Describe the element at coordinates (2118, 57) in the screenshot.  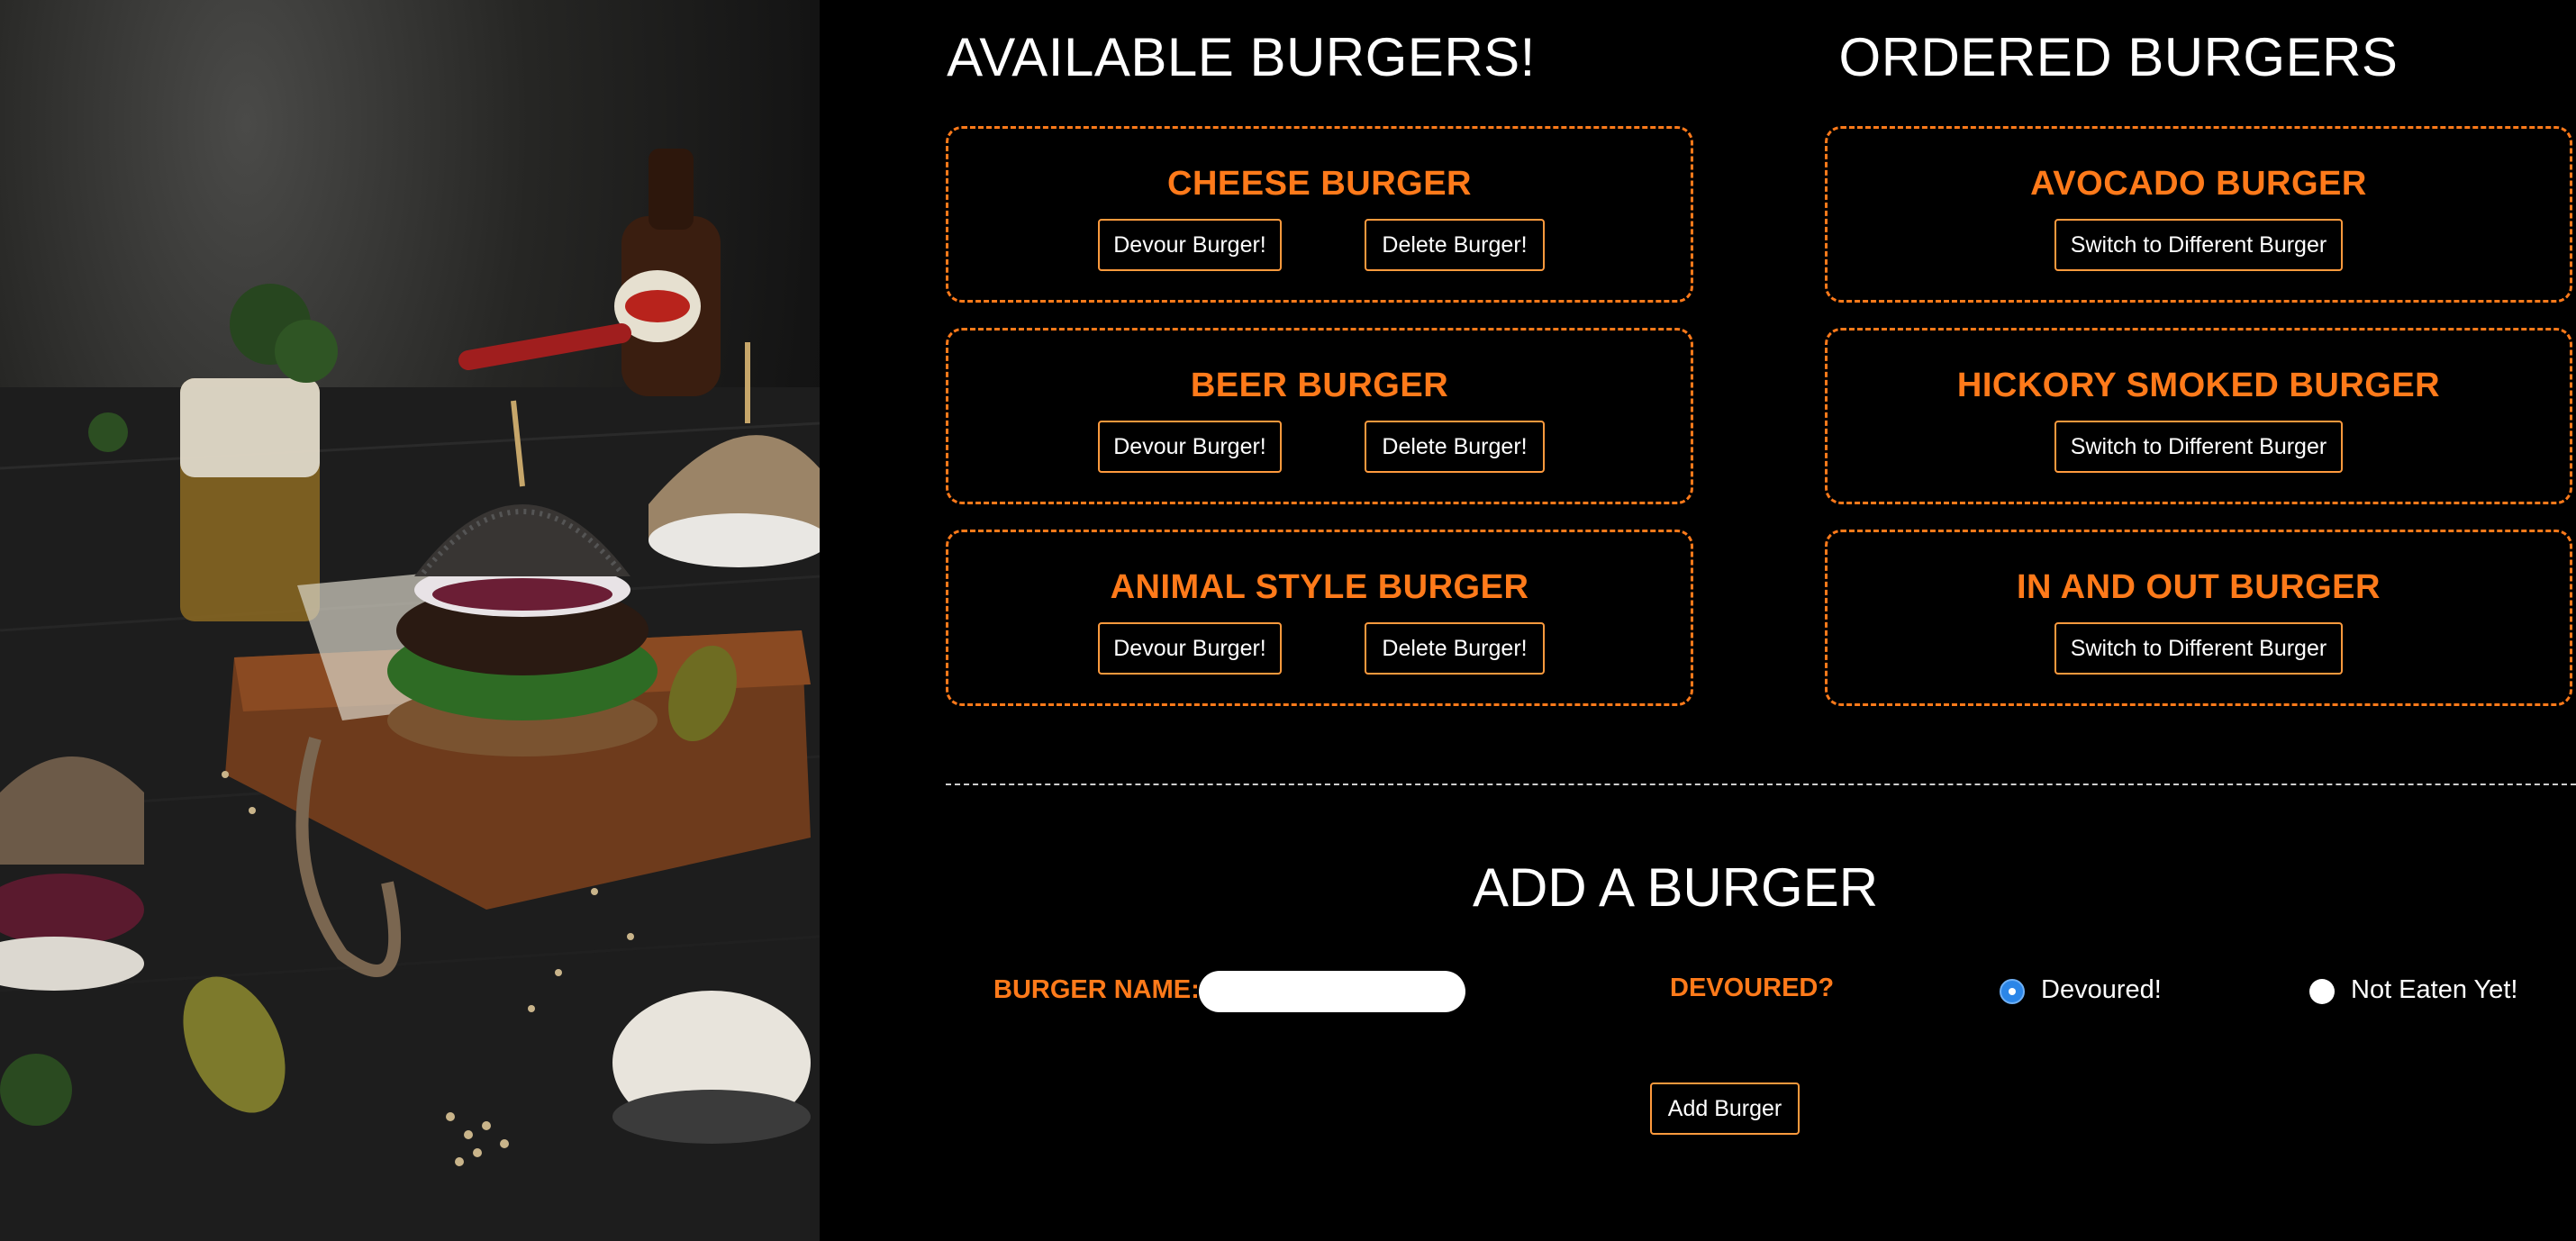
I see `ordered-burgers-title: ORDERED BURGERS` at that location.